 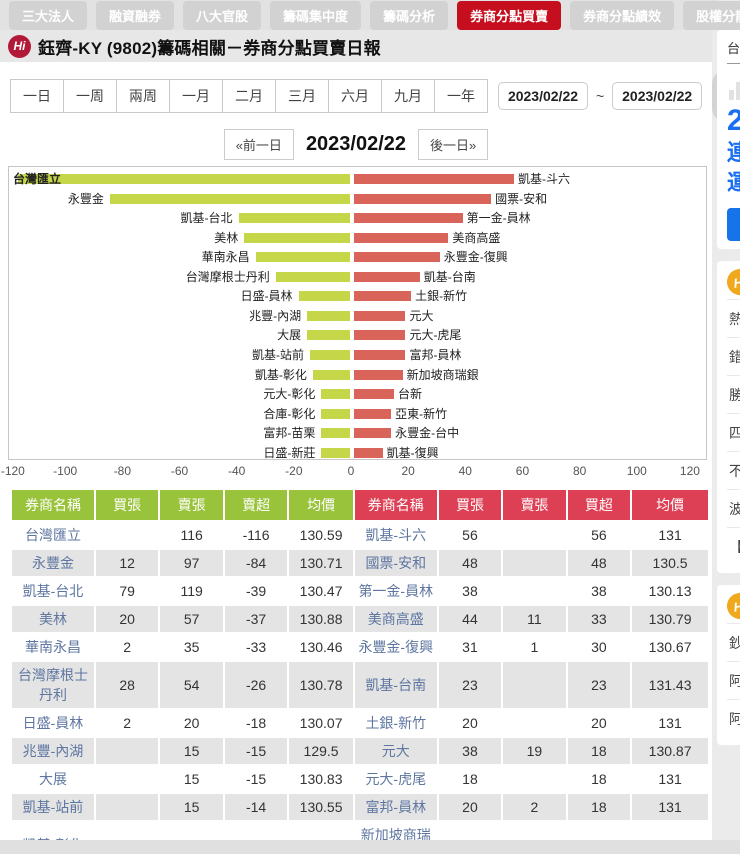 I want to click on broker-name-cell: 凱基-台南, so click(x=395, y=685).